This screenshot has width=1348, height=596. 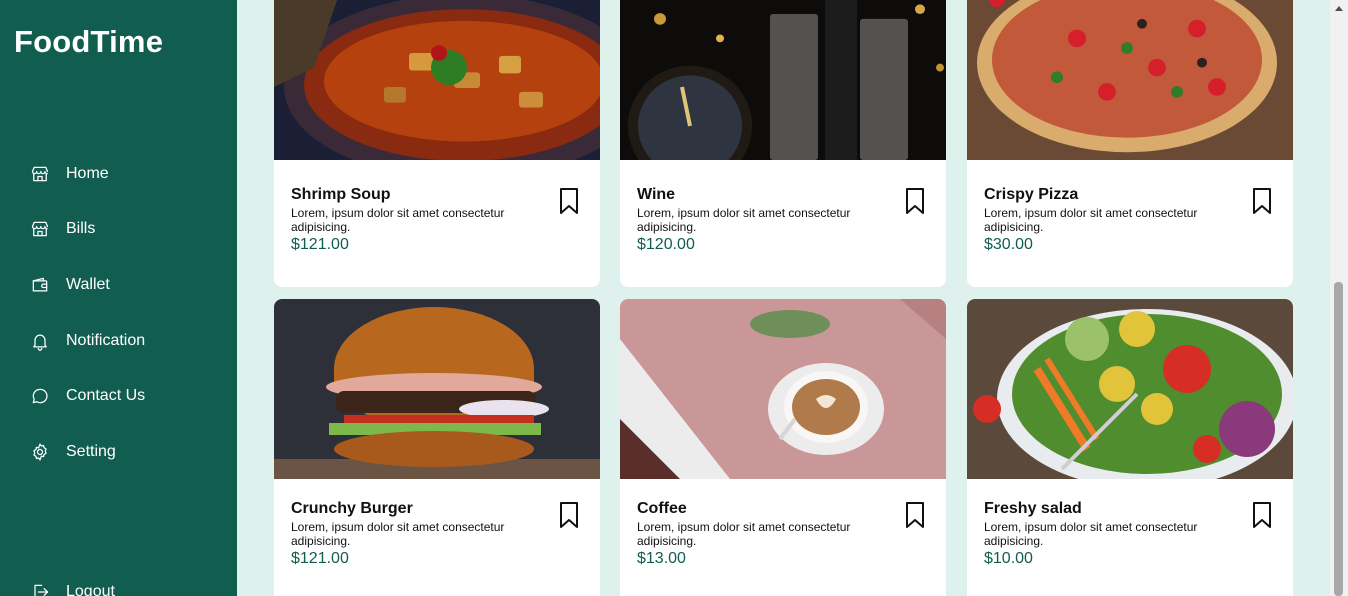 I want to click on sidebar-item-label: Home, so click(x=87, y=173).